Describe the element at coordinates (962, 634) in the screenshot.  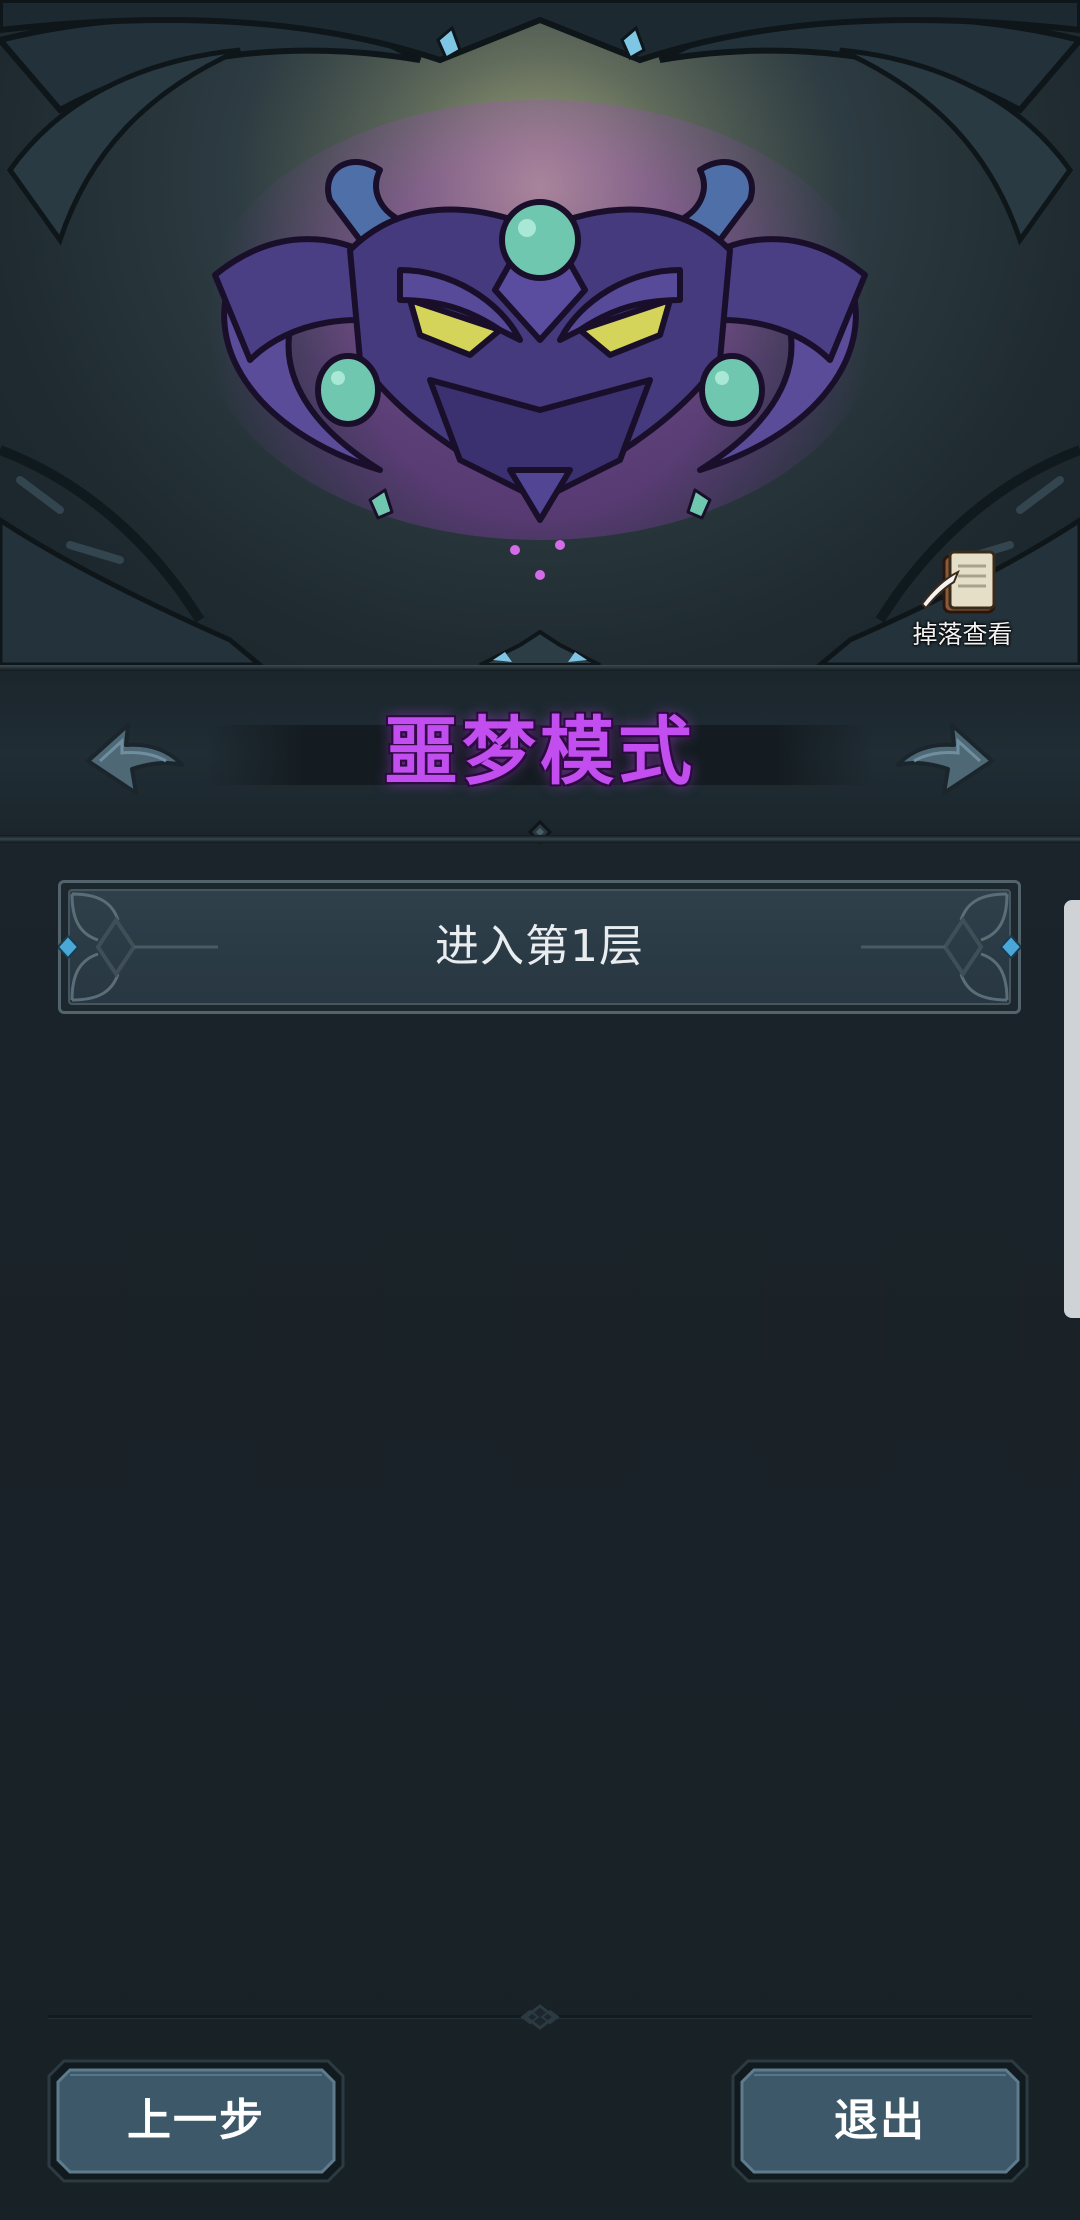
I see `drop-view-label: 掉落查看` at that location.